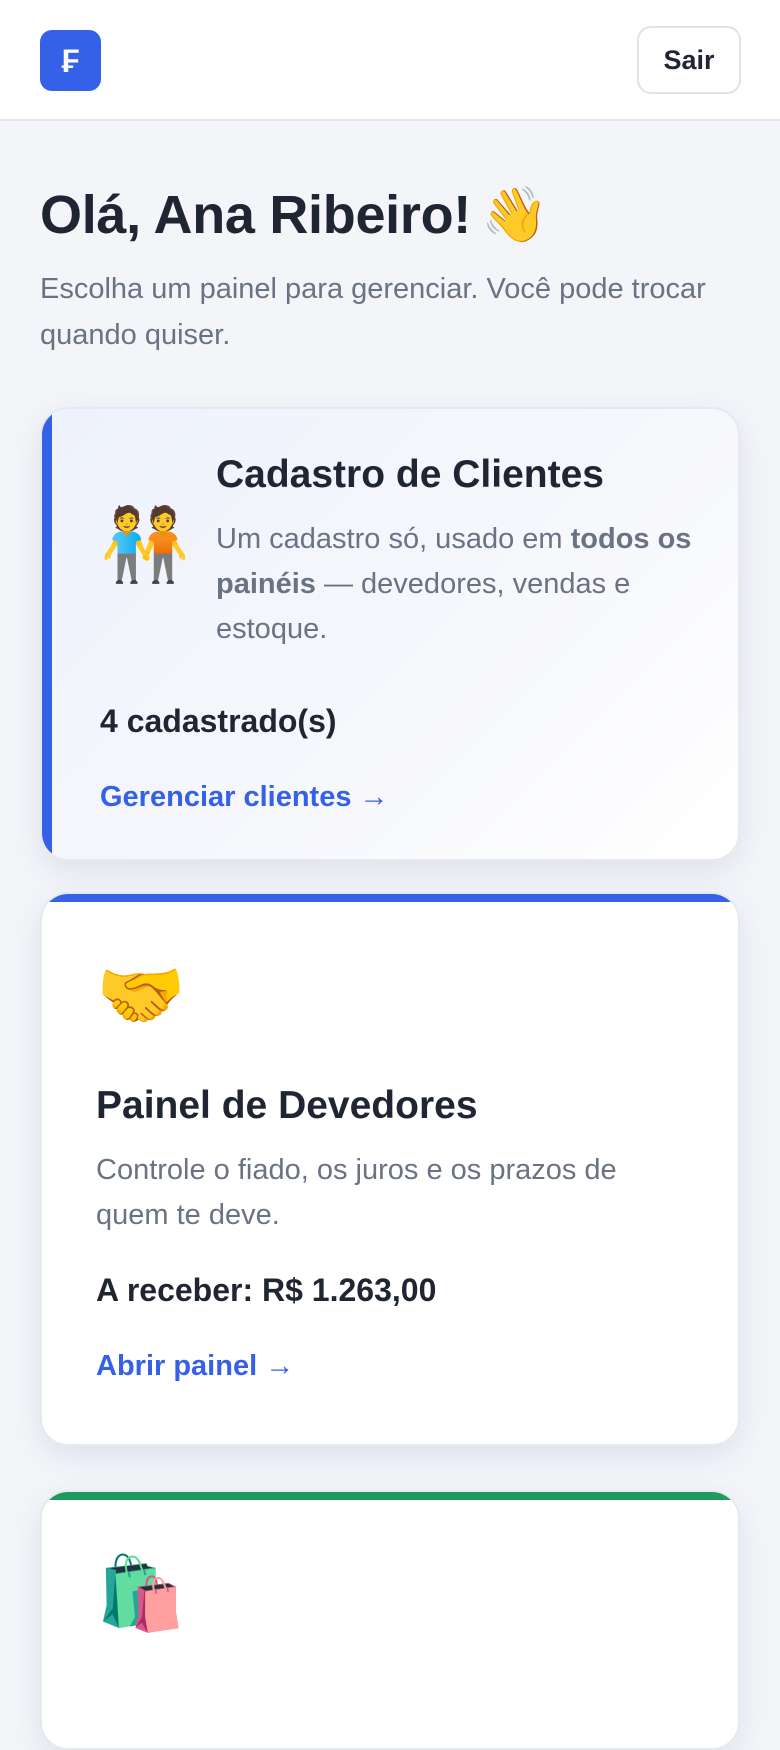 The image size is (780, 1750). What do you see at coordinates (393, 539) in the screenshot?
I see `clients-desc-start: Um cadastro só, usado em` at bounding box center [393, 539].